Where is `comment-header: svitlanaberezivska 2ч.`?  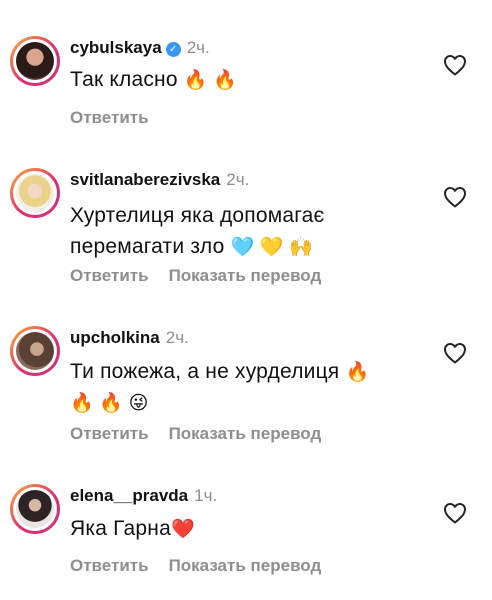
comment-header: svitlanaberezivska 2ч. is located at coordinates (159, 180).